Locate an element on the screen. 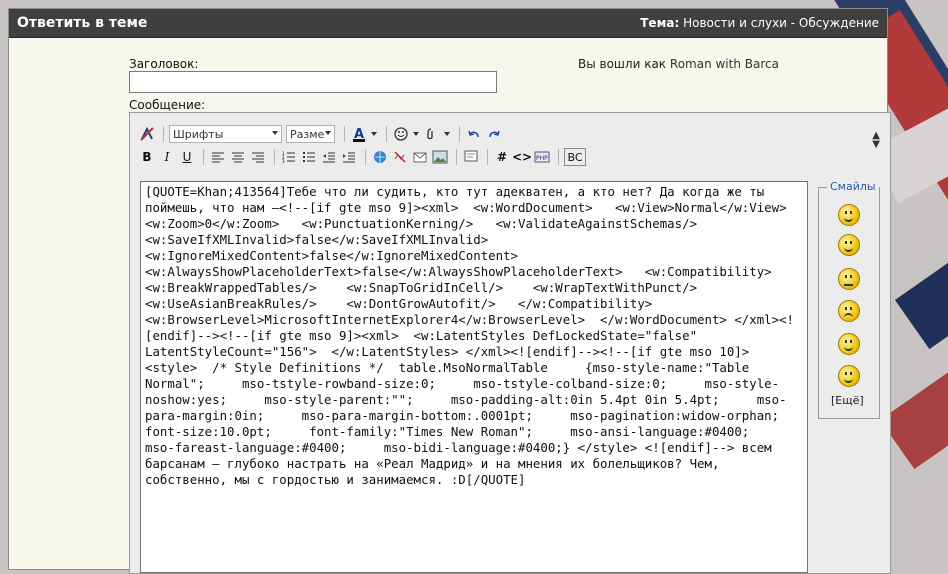  hash-icon: # is located at coordinates (502, 157).